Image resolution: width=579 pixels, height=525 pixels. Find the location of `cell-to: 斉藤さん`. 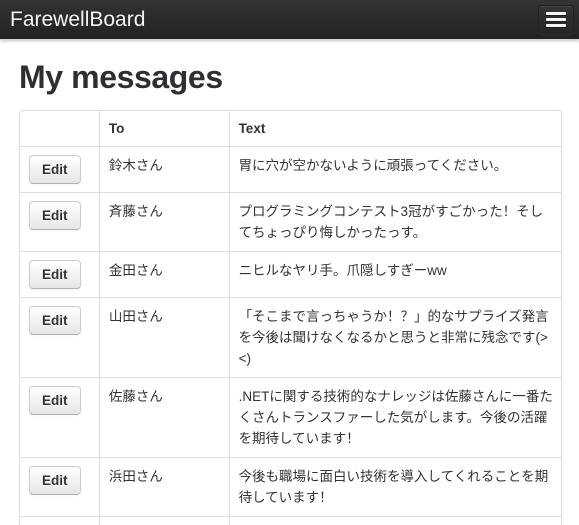

cell-to: 斉藤さん is located at coordinates (163, 221).